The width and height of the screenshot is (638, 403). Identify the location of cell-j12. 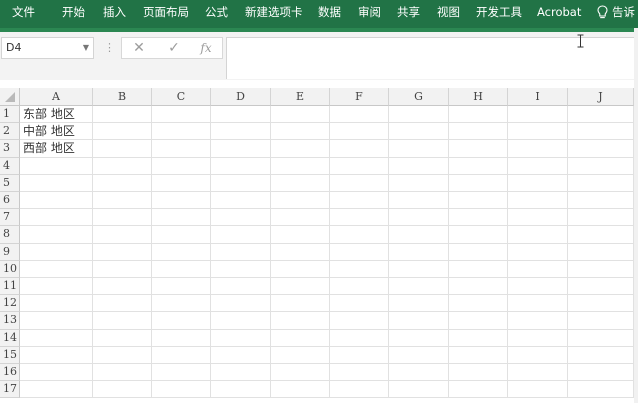
(601, 304).